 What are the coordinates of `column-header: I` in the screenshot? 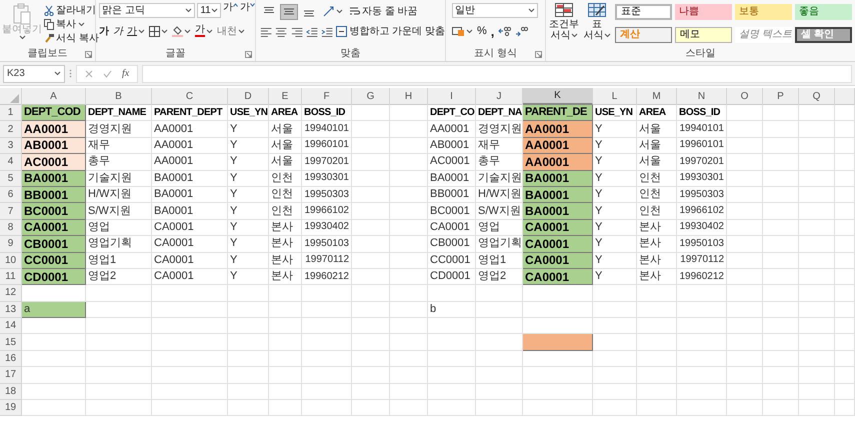 It's located at (452, 96).